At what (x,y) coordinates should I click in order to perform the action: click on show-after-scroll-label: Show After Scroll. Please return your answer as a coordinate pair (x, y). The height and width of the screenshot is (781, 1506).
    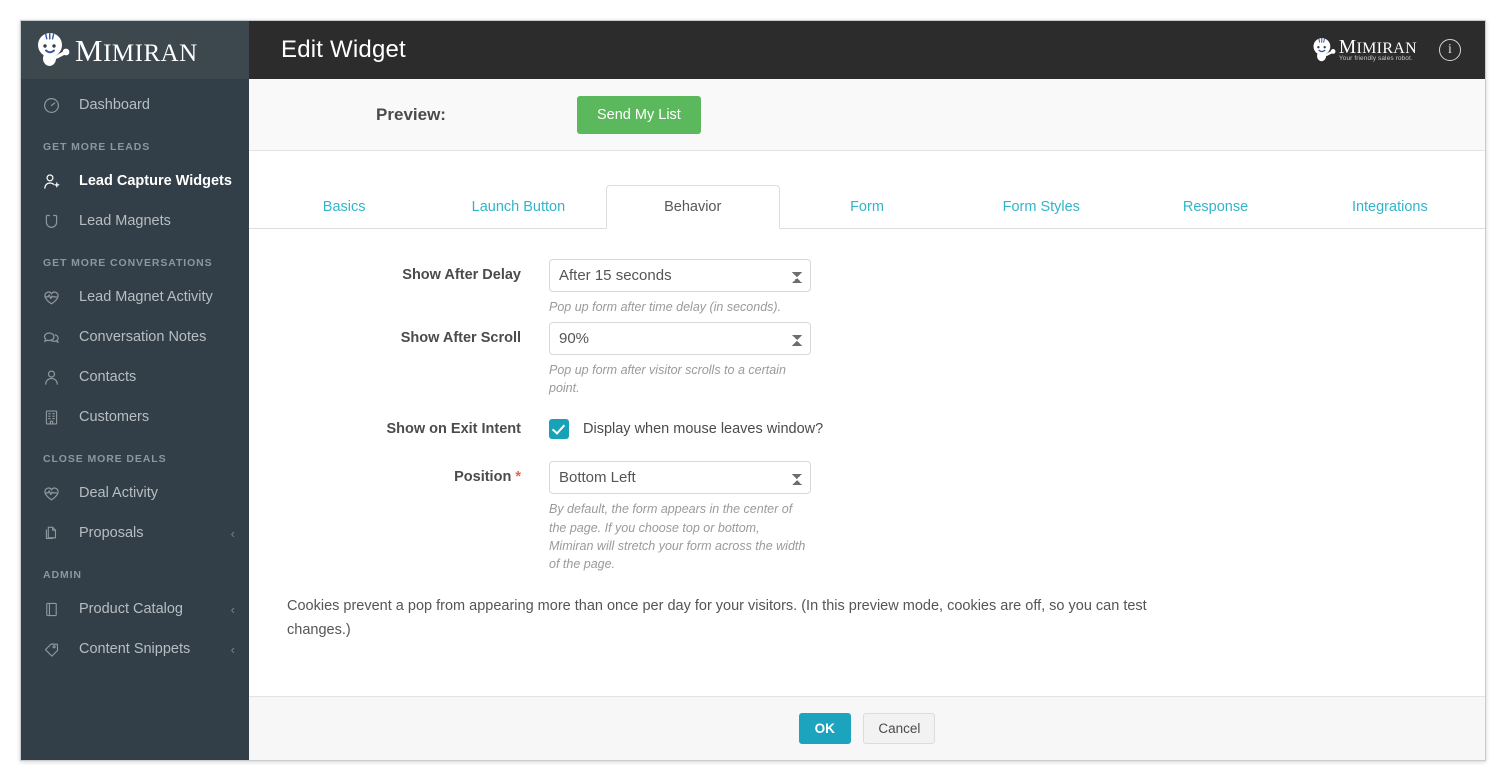
    Looking at the image, I should click on (460, 338).